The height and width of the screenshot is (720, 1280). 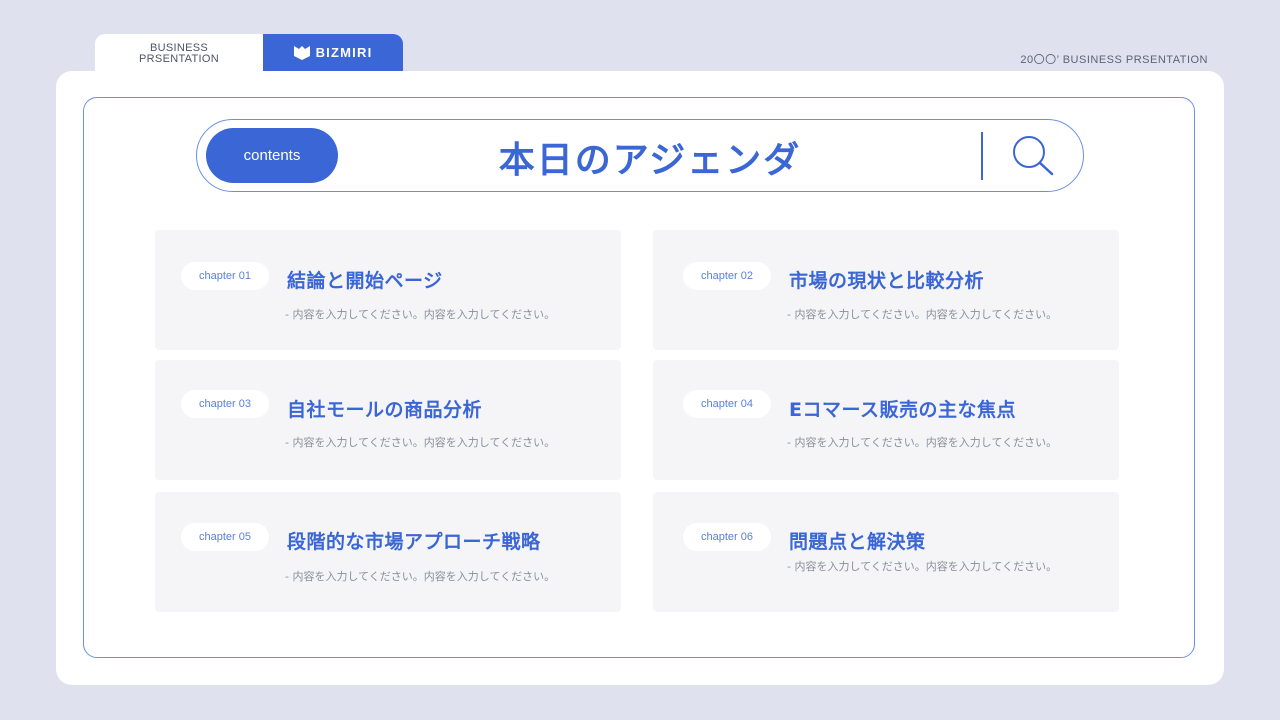 I want to click on agenda-item-title: 問題点と解決策, so click(x=857, y=542).